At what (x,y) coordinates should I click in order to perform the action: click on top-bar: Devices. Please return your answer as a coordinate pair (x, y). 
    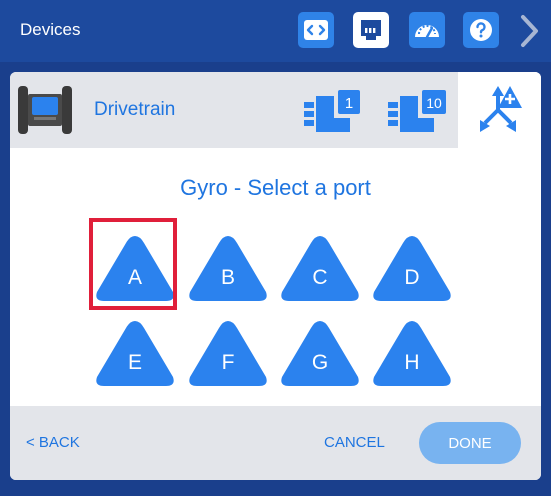
    Looking at the image, I should click on (275, 31).